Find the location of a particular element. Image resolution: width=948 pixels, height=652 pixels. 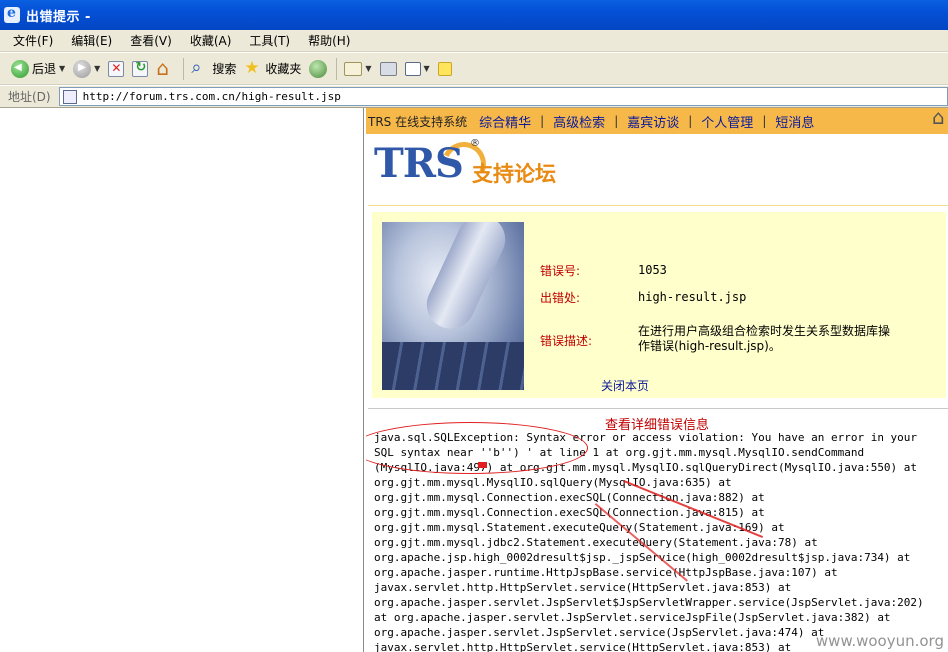

home-button is located at coordinates (165, 69).